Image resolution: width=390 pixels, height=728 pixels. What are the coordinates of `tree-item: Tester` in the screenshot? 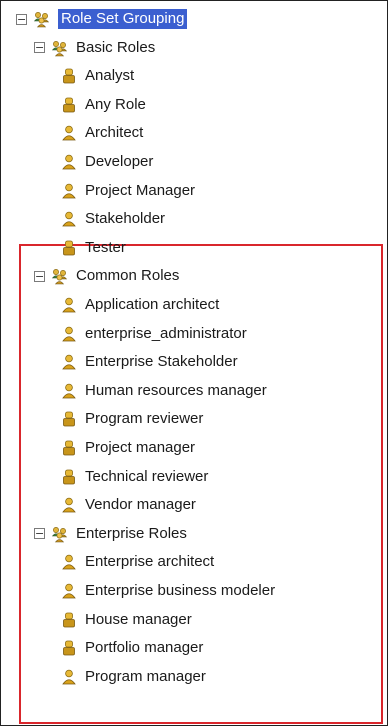 It's located at (93, 248).